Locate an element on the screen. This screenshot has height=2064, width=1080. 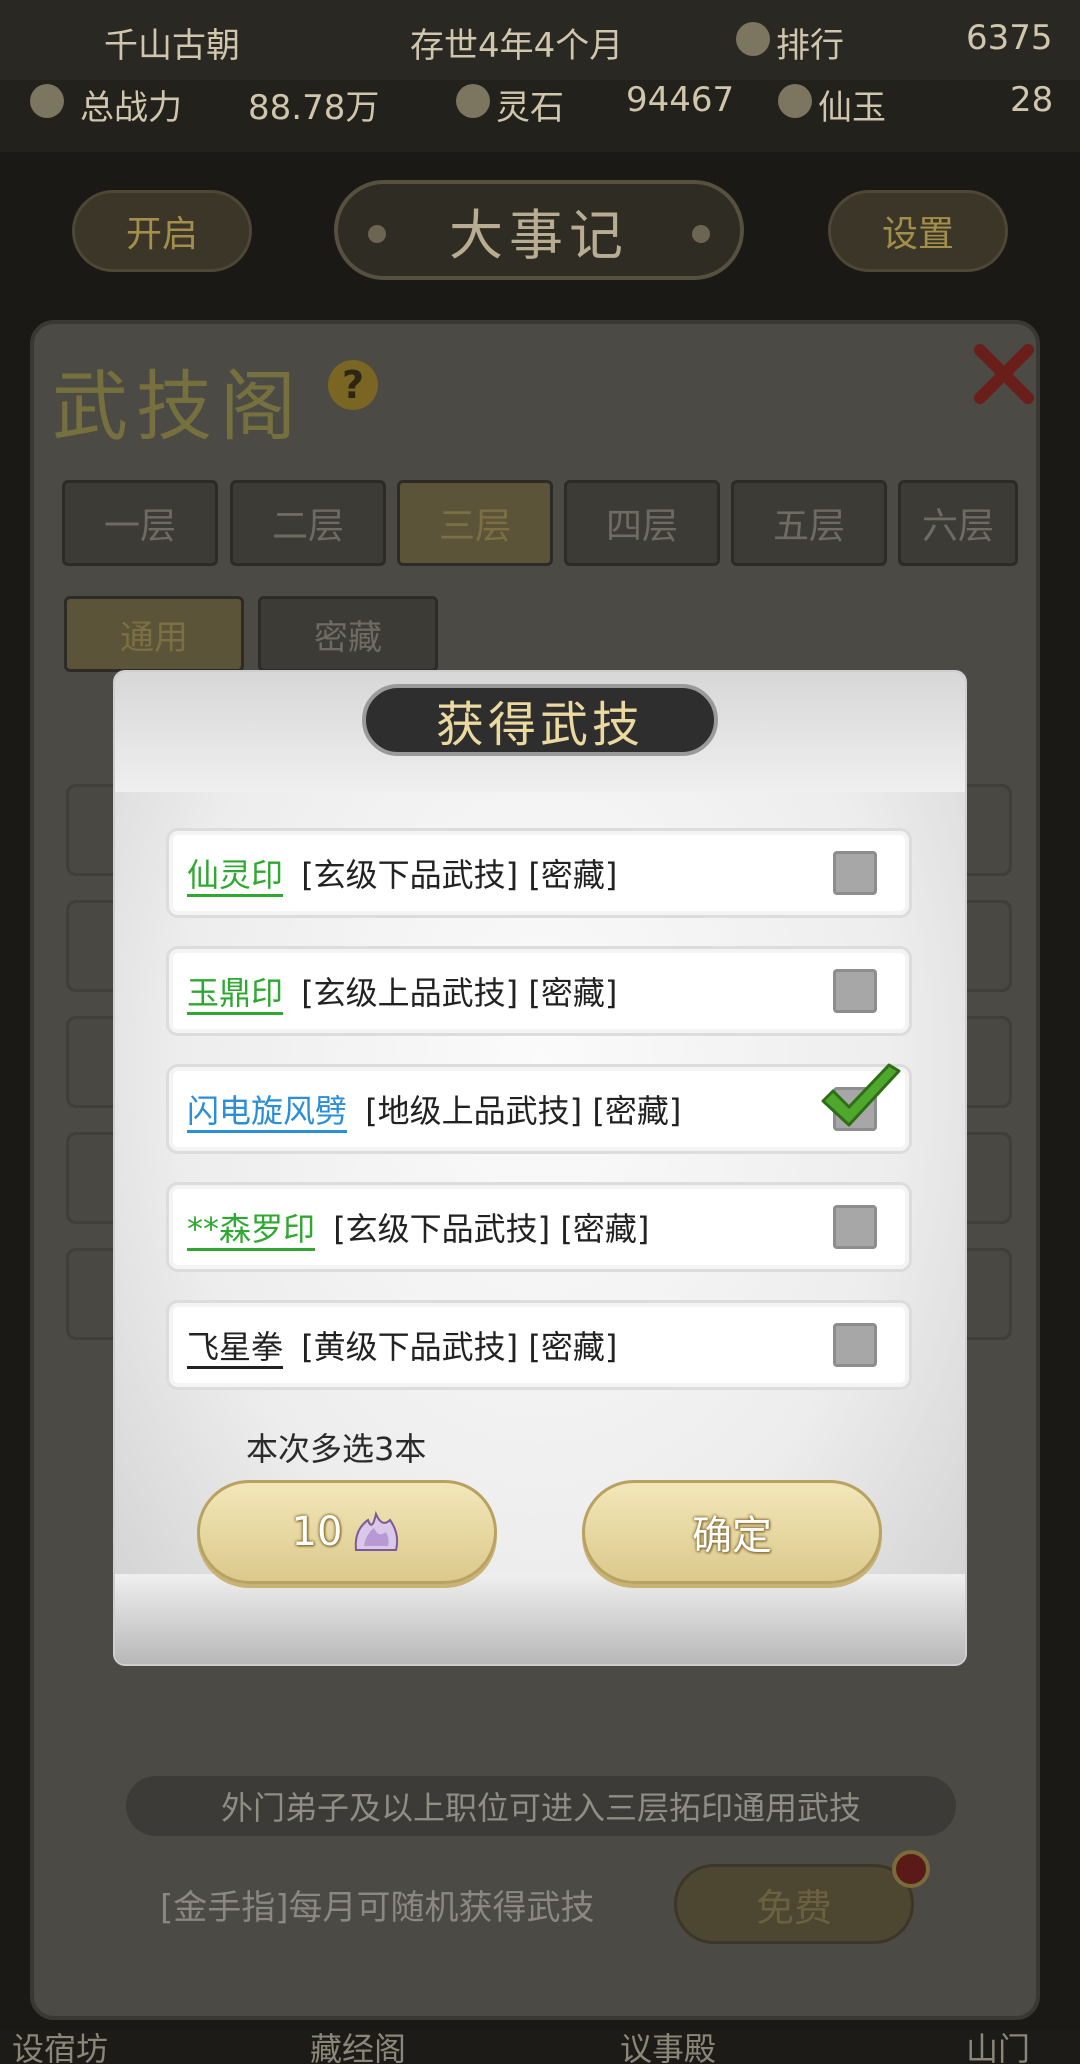
top-status-bar: 千山古朝 存世4年4个月 排行 6375 is located at coordinates (540, 40).